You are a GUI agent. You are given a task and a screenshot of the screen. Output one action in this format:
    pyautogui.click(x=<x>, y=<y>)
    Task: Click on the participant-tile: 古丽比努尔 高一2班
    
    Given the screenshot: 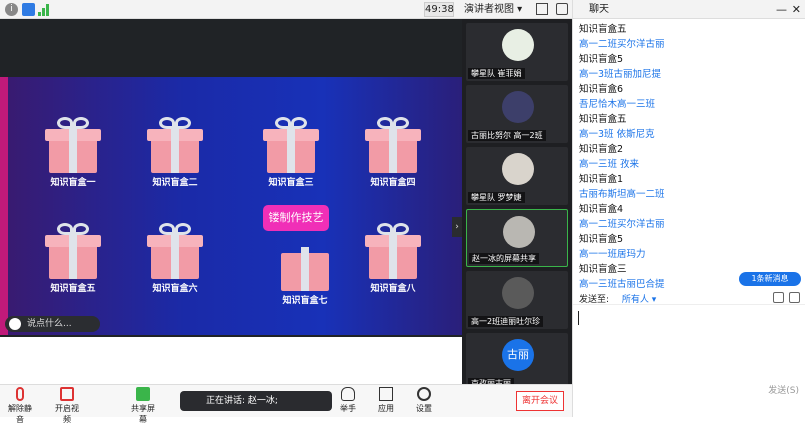 What is the action you would take?
    pyautogui.click(x=517, y=114)
    